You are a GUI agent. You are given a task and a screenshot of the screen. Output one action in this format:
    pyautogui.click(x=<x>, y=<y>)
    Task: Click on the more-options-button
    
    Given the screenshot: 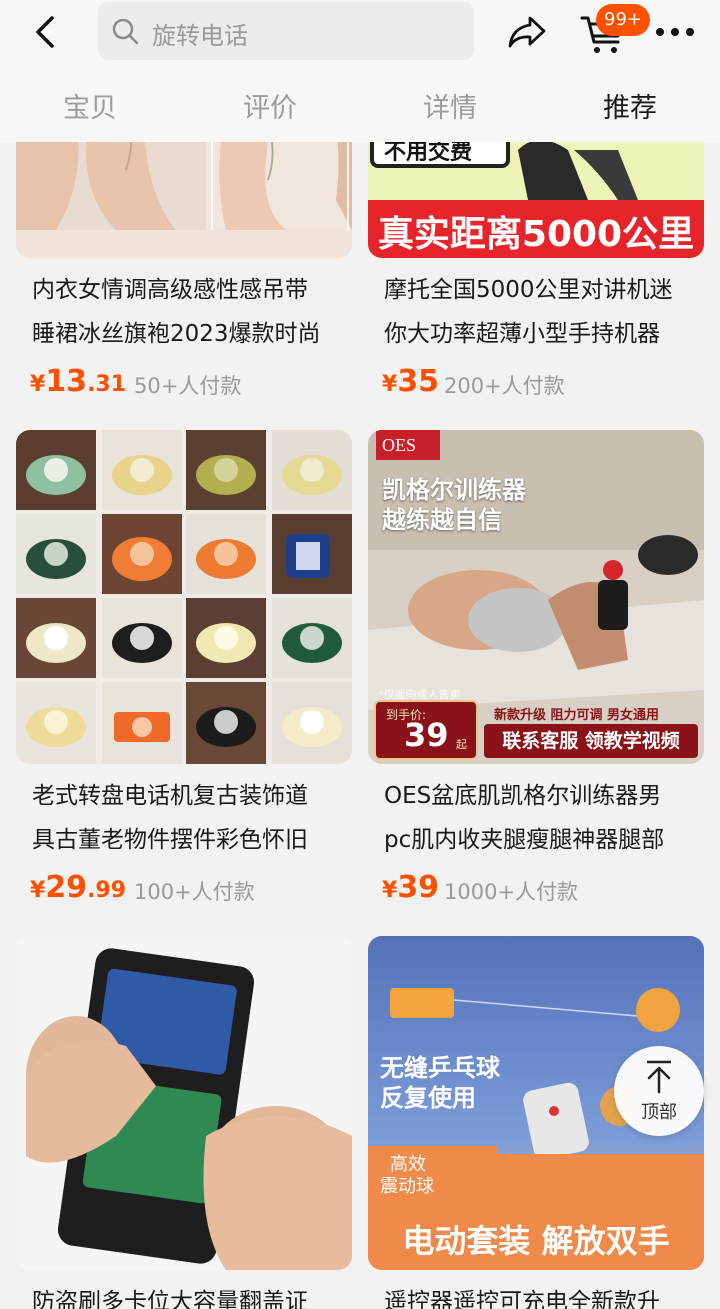 What is the action you would take?
    pyautogui.click(x=675, y=32)
    